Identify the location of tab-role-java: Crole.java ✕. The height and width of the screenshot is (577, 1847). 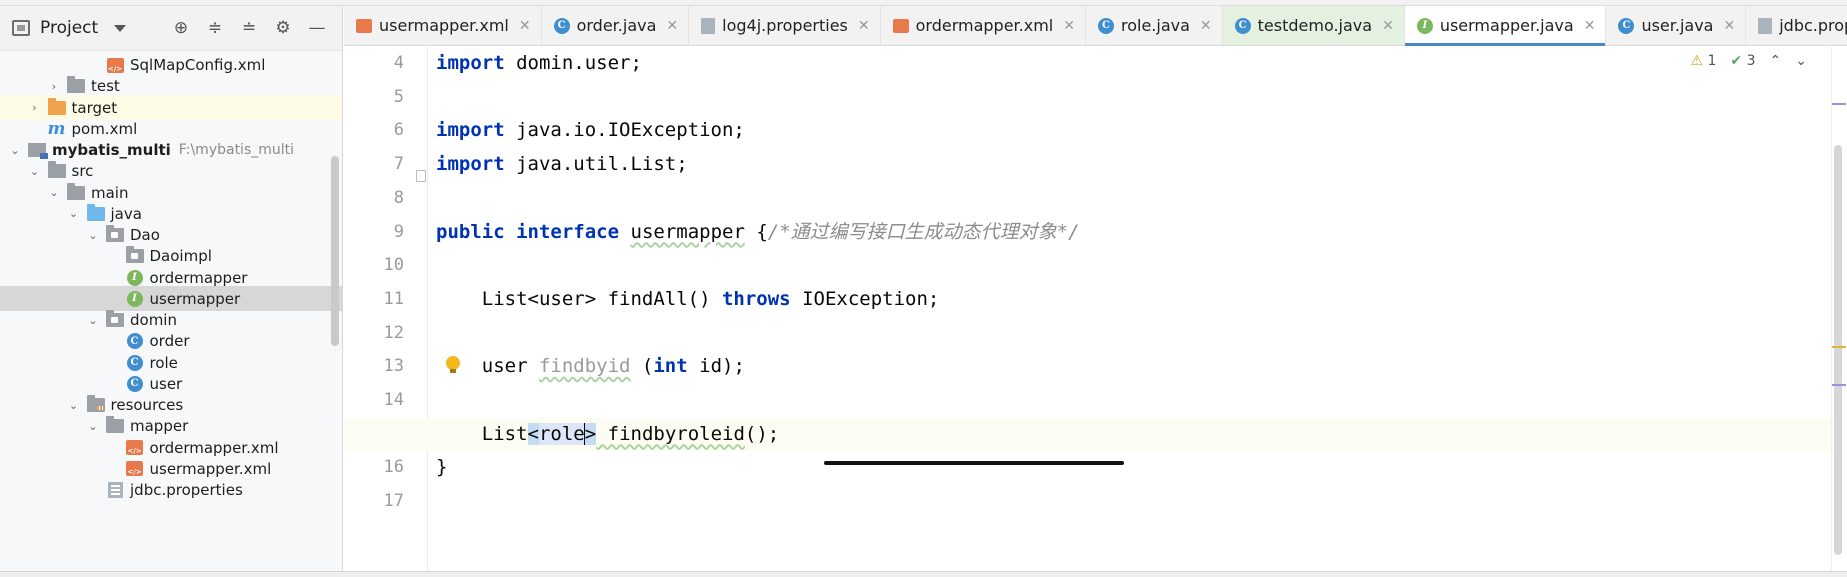
(1154, 25).